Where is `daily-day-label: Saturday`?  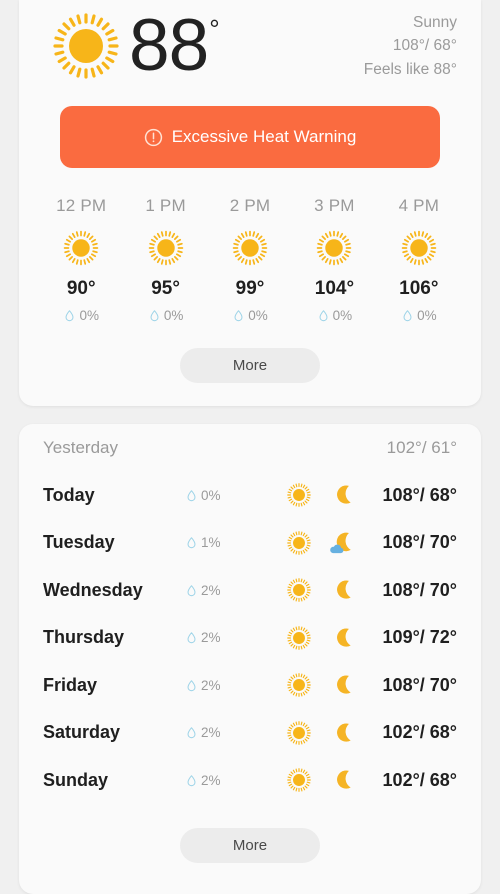
daily-day-label: Saturday is located at coordinates (82, 732).